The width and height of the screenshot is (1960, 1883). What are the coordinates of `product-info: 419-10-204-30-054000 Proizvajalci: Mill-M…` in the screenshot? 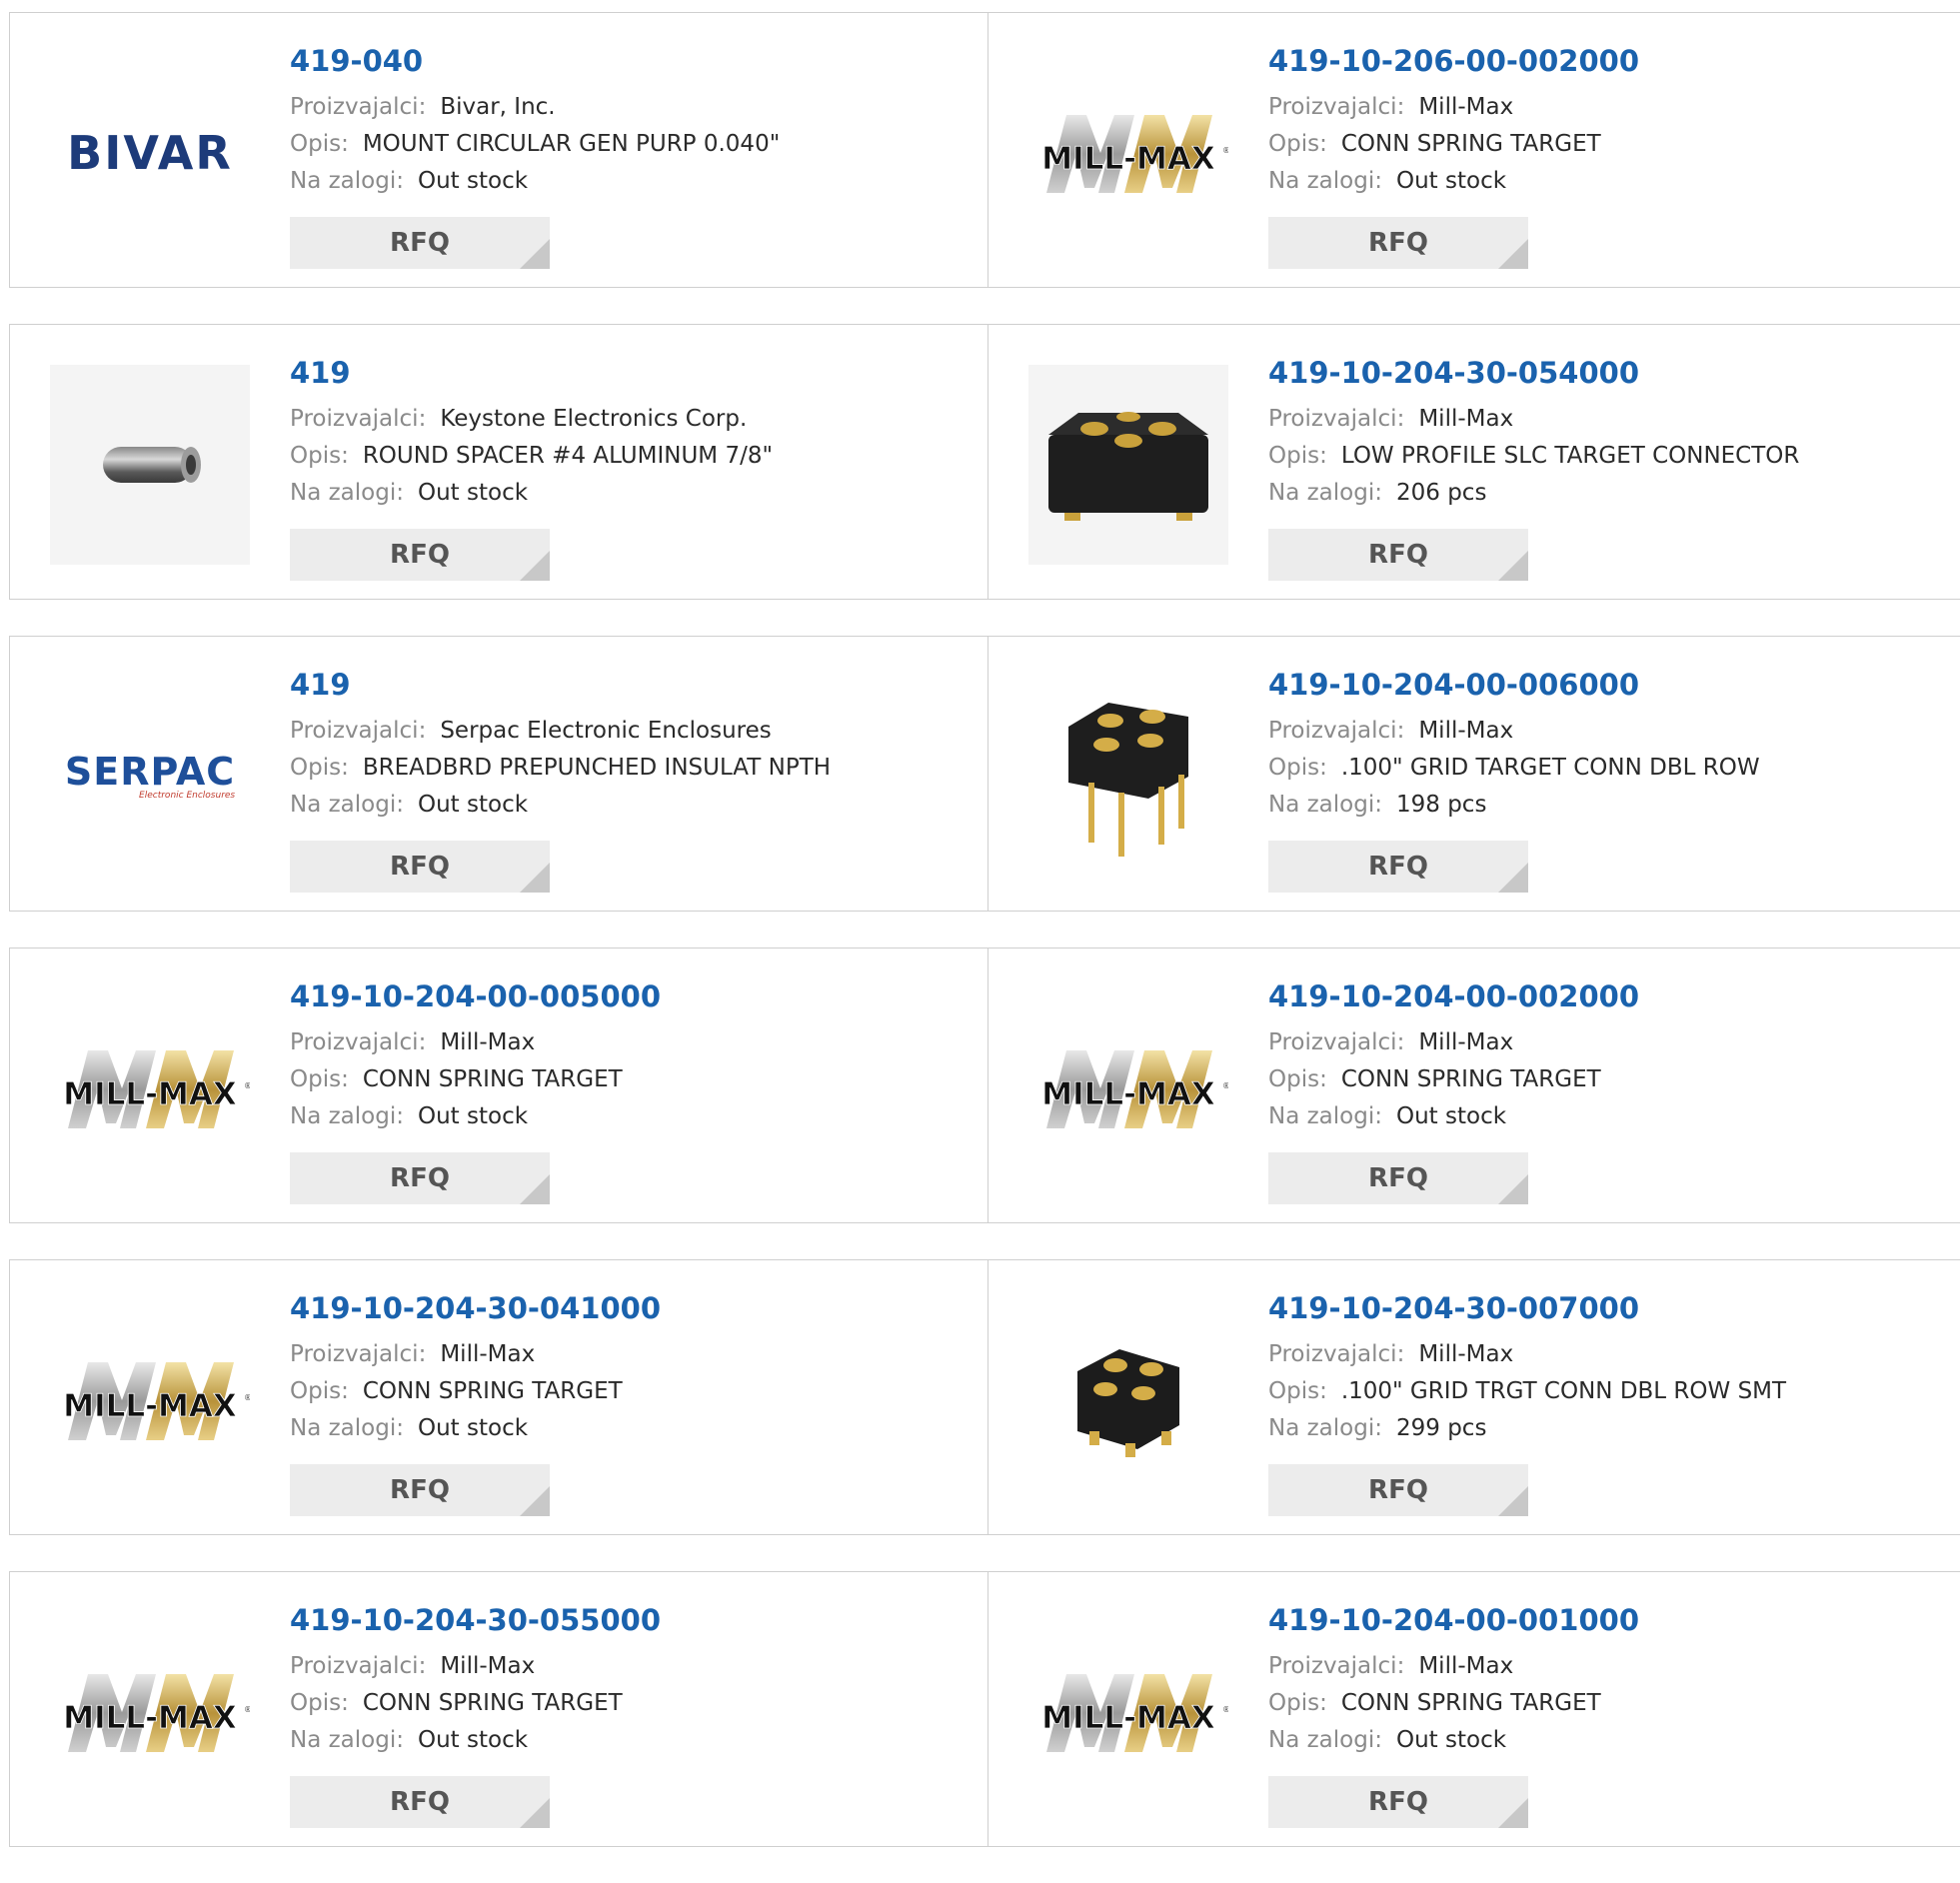 It's located at (1609, 467).